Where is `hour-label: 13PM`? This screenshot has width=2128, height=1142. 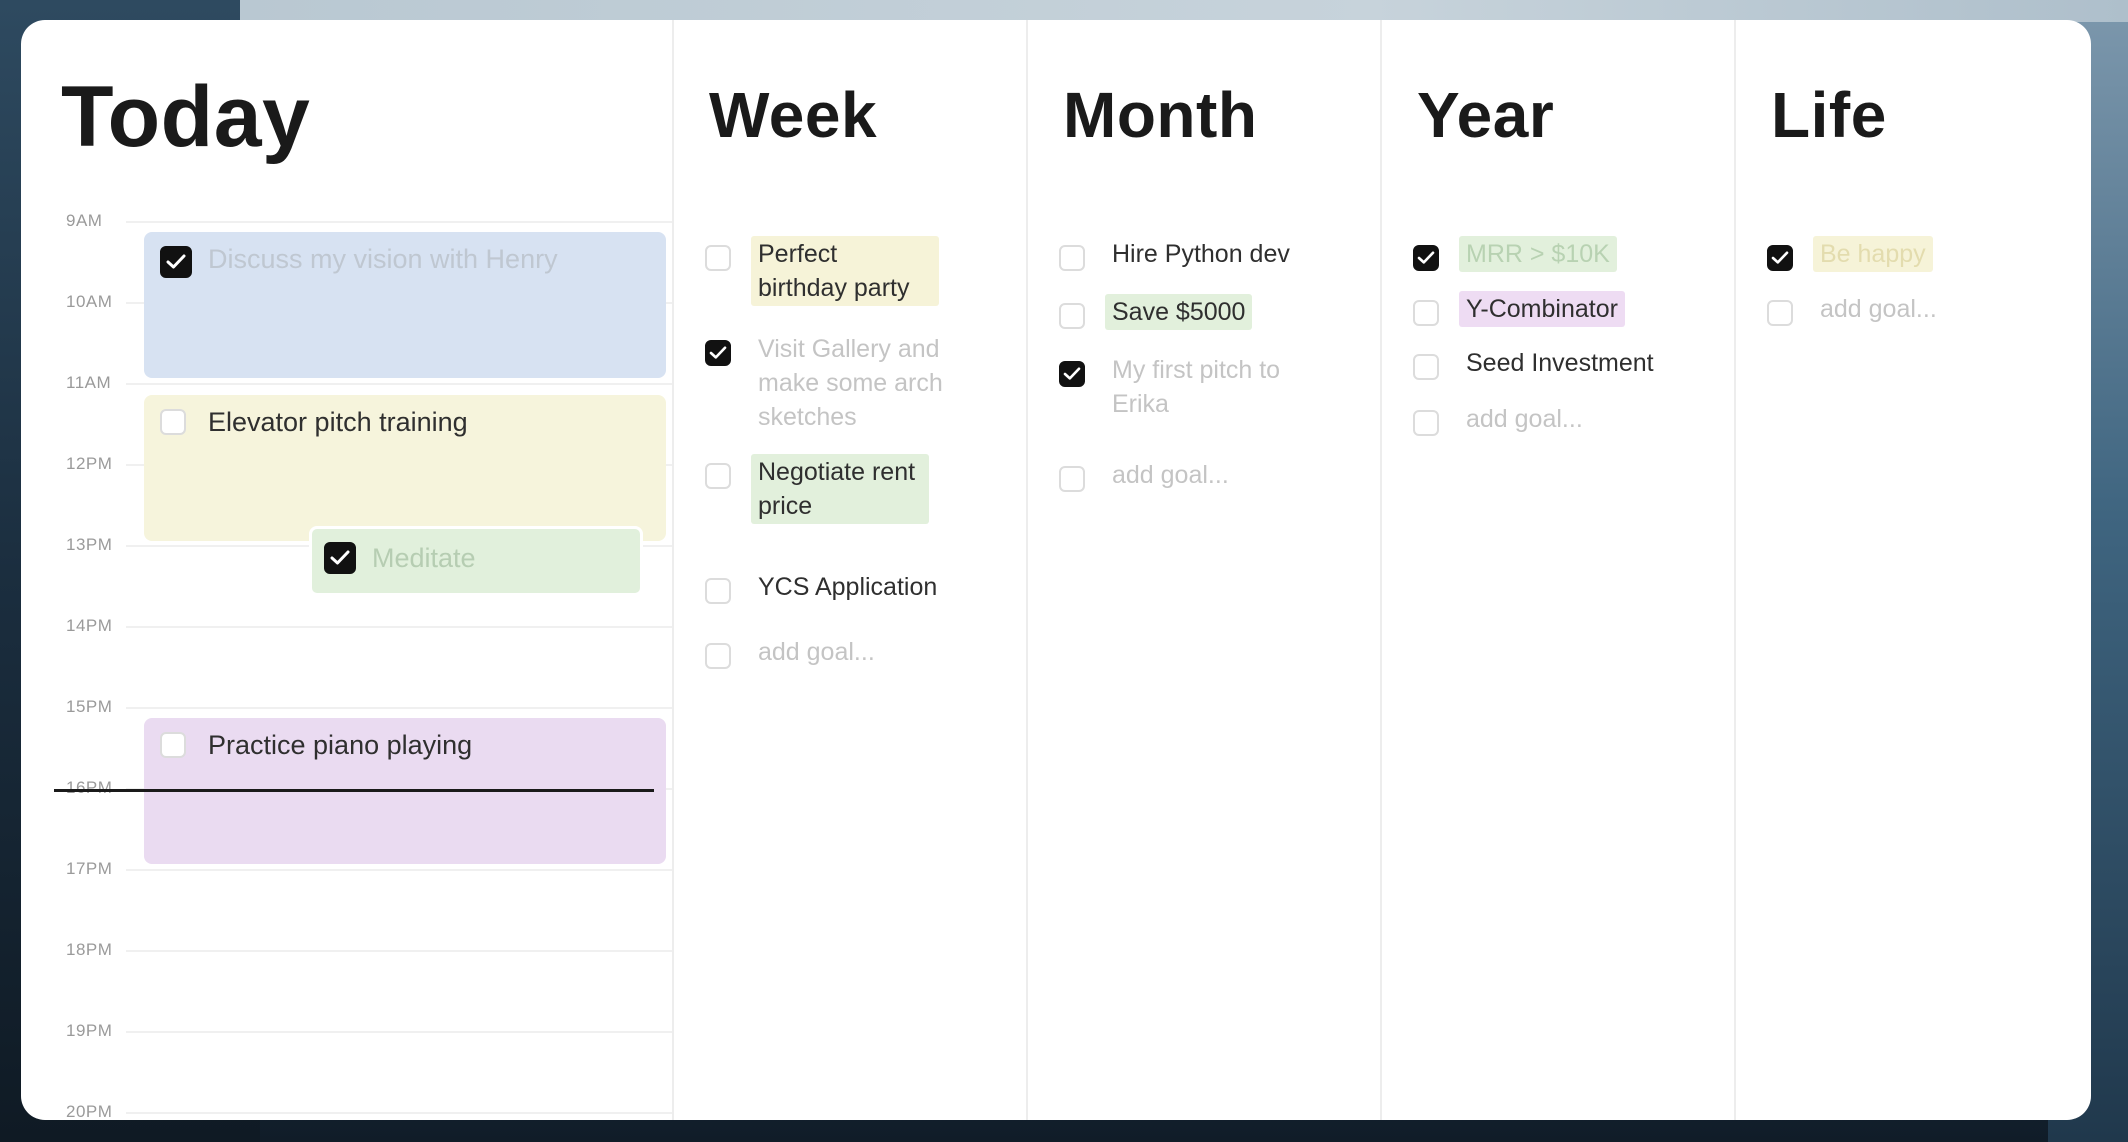
hour-label: 13PM is located at coordinates (89, 544).